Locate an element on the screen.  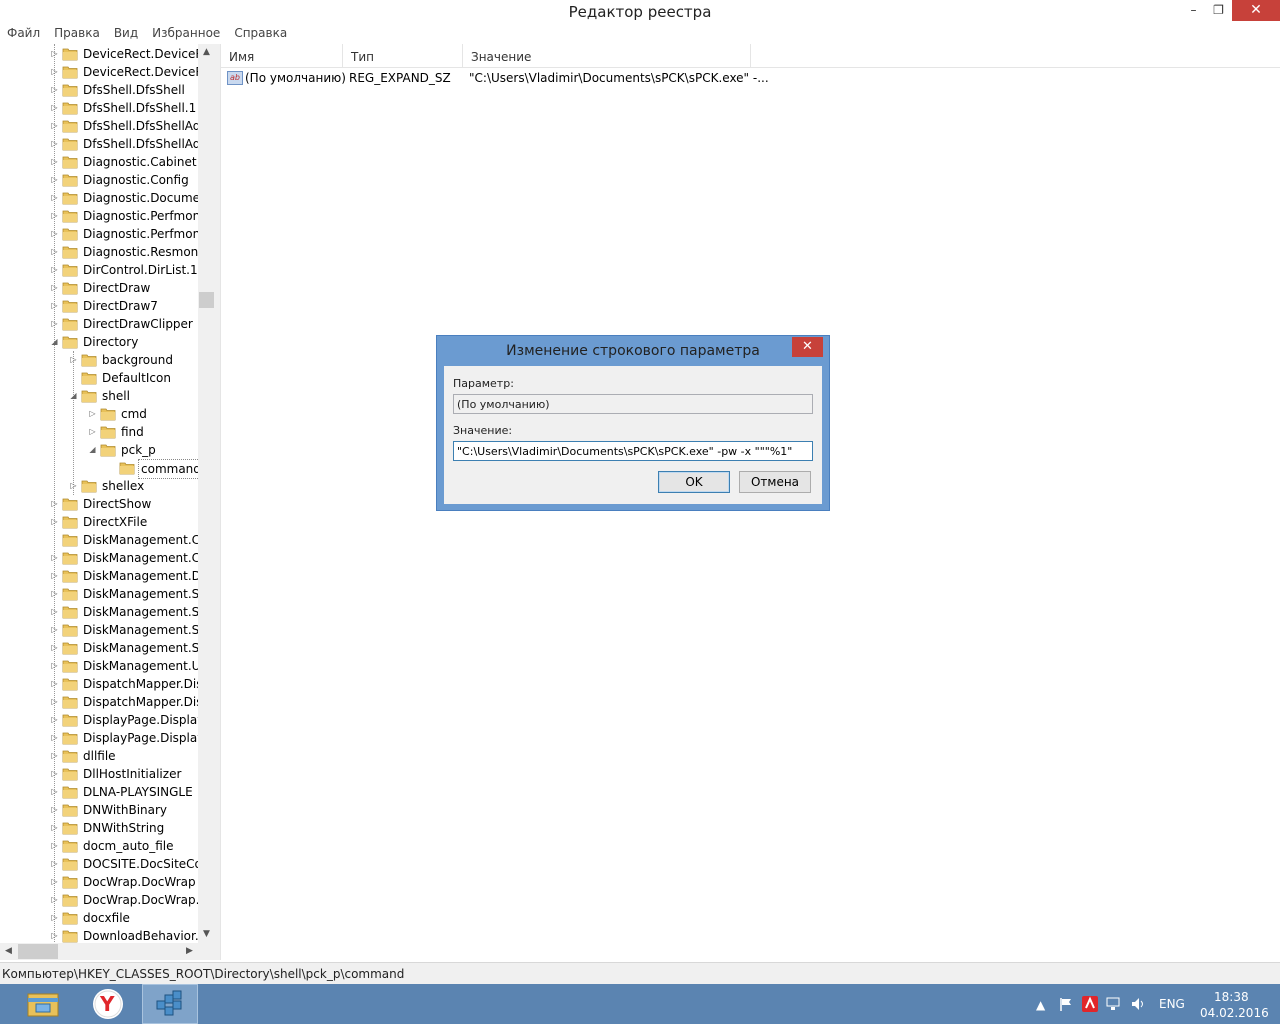
tree-item: ▷ DNWithBinary is located at coordinates (99, 810).